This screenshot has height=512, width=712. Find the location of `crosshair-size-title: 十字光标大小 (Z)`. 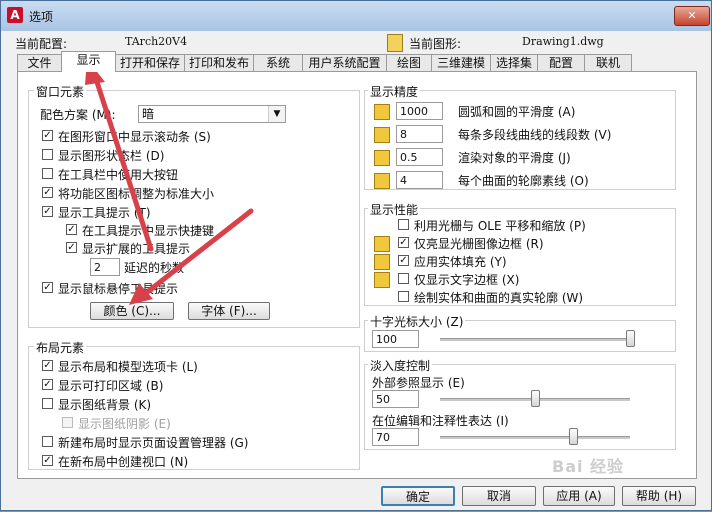

crosshair-size-title: 十字光标大小 (Z) is located at coordinates (417, 321).